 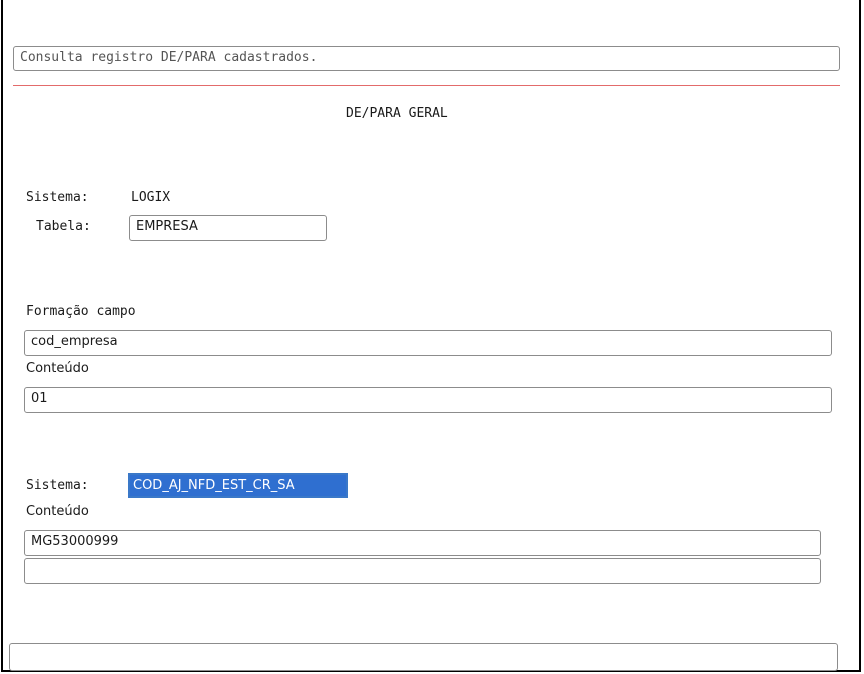 I want to click on sistema-destino-field: COD_AJ_NFD_EST_CR_SA, so click(x=238, y=485).